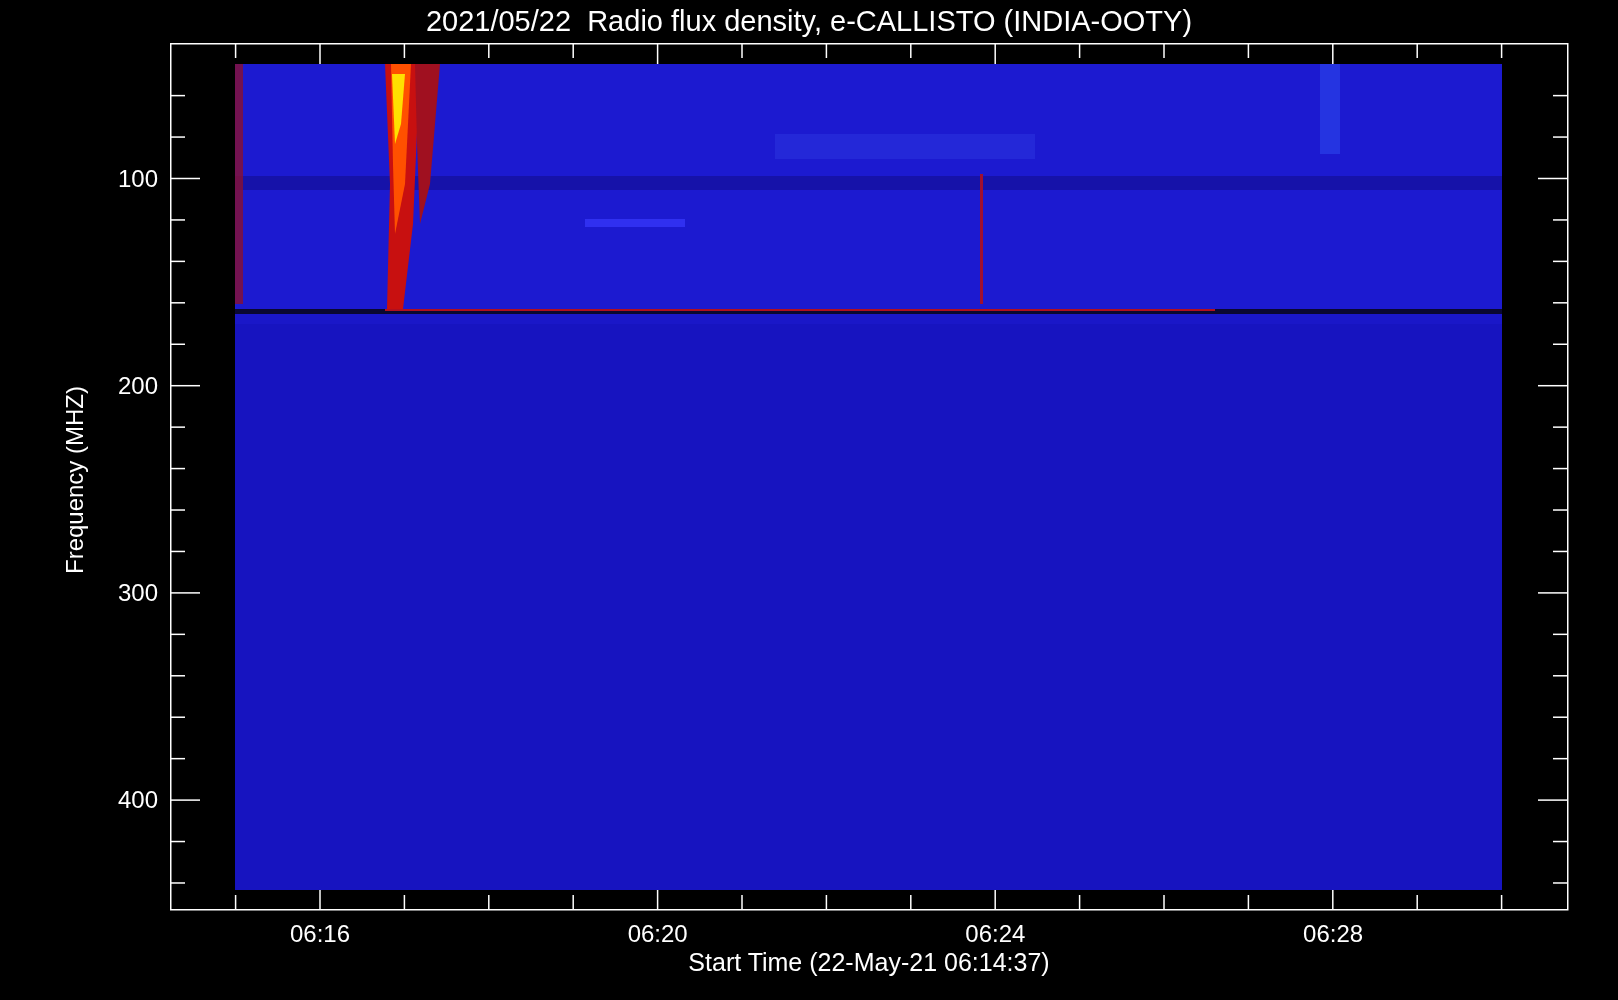 The image size is (1618, 1000). Describe the element at coordinates (320, 934) in the screenshot. I see `x-tick-label: 06:16` at that location.